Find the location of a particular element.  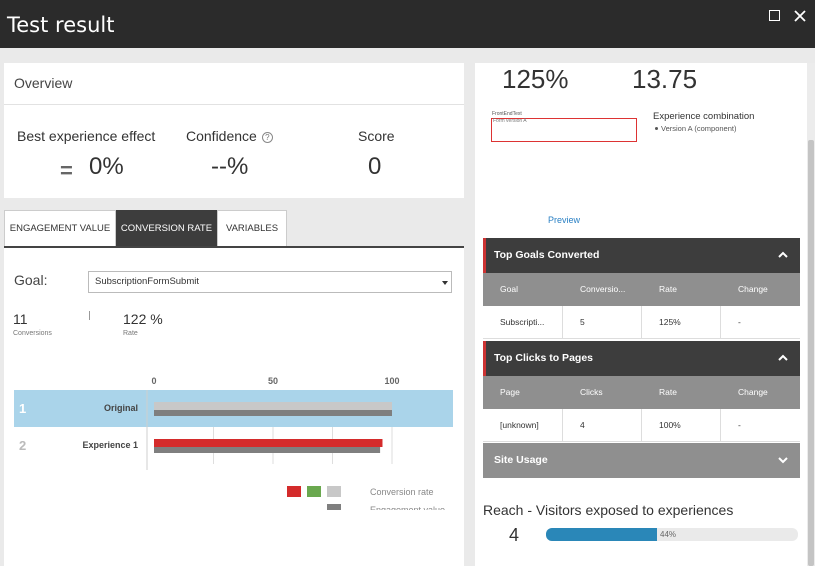

goal-label: Goal: is located at coordinates (31, 280).